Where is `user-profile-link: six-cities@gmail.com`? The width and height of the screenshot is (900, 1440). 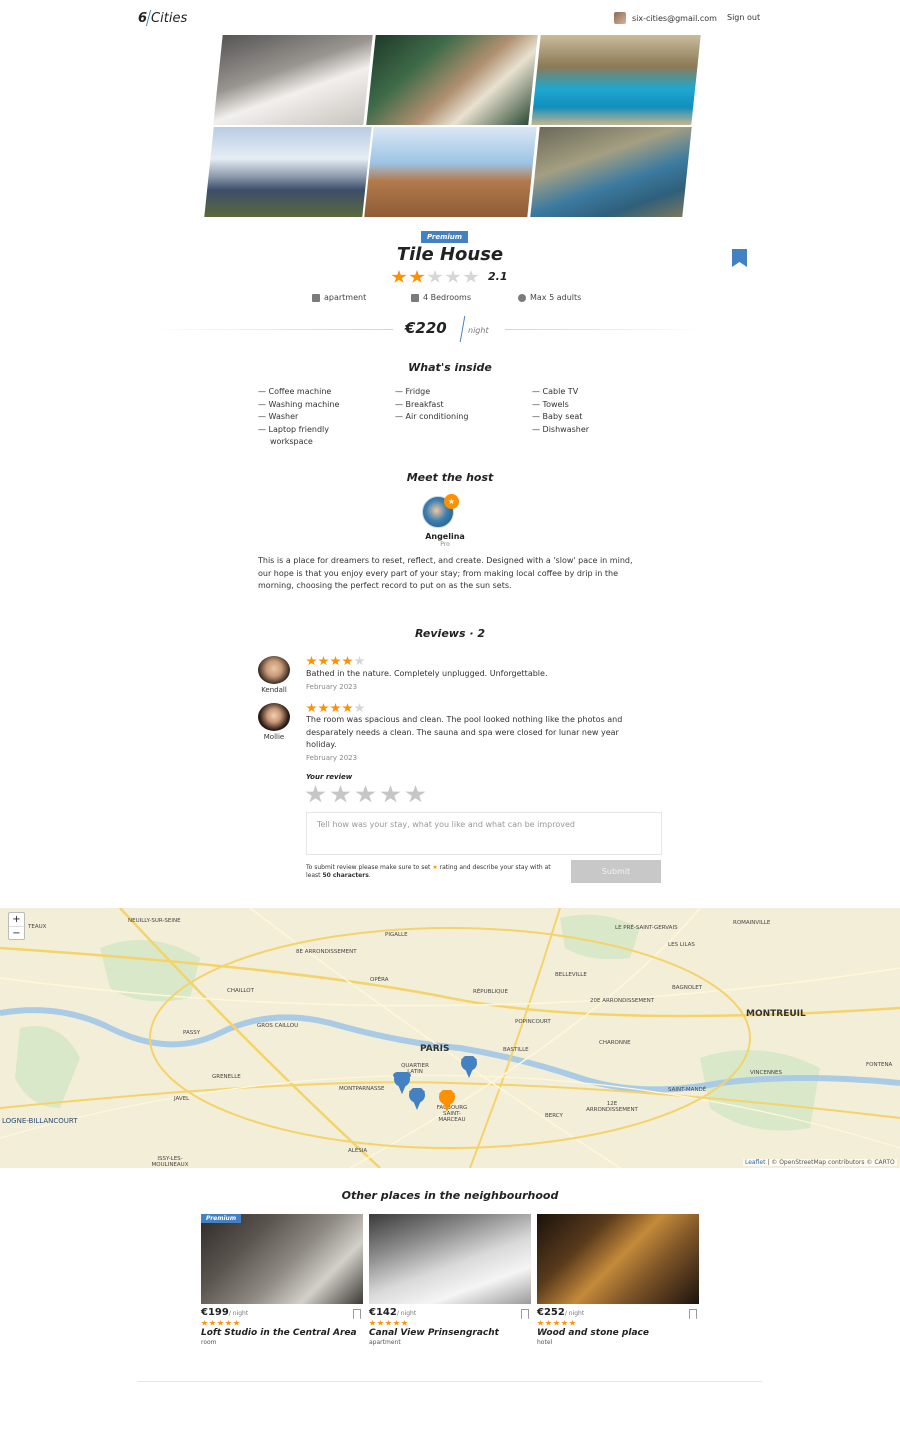
user-profile-link: six-cities@gmail.com is located at coordinates (665, 18).